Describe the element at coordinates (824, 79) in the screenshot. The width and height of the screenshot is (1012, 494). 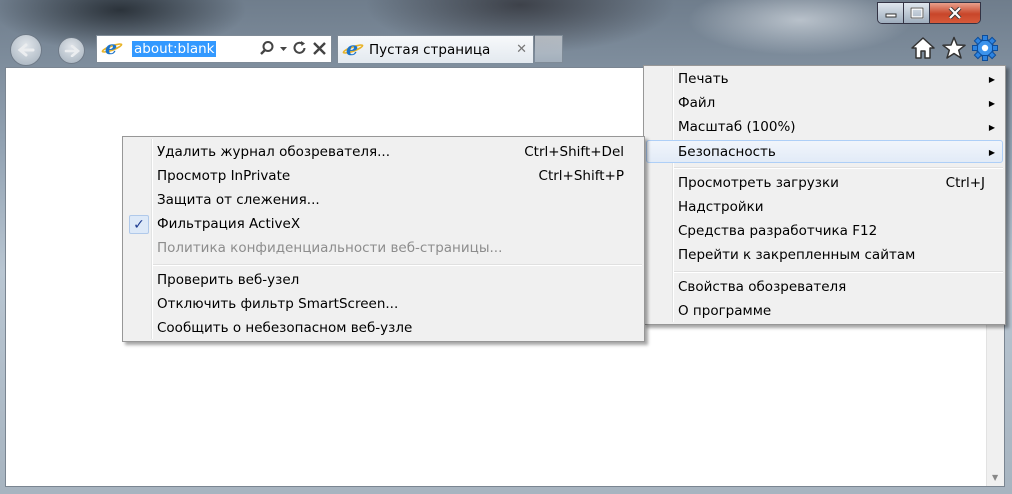
I see `menu-item-print: Печать ▶` at that location.